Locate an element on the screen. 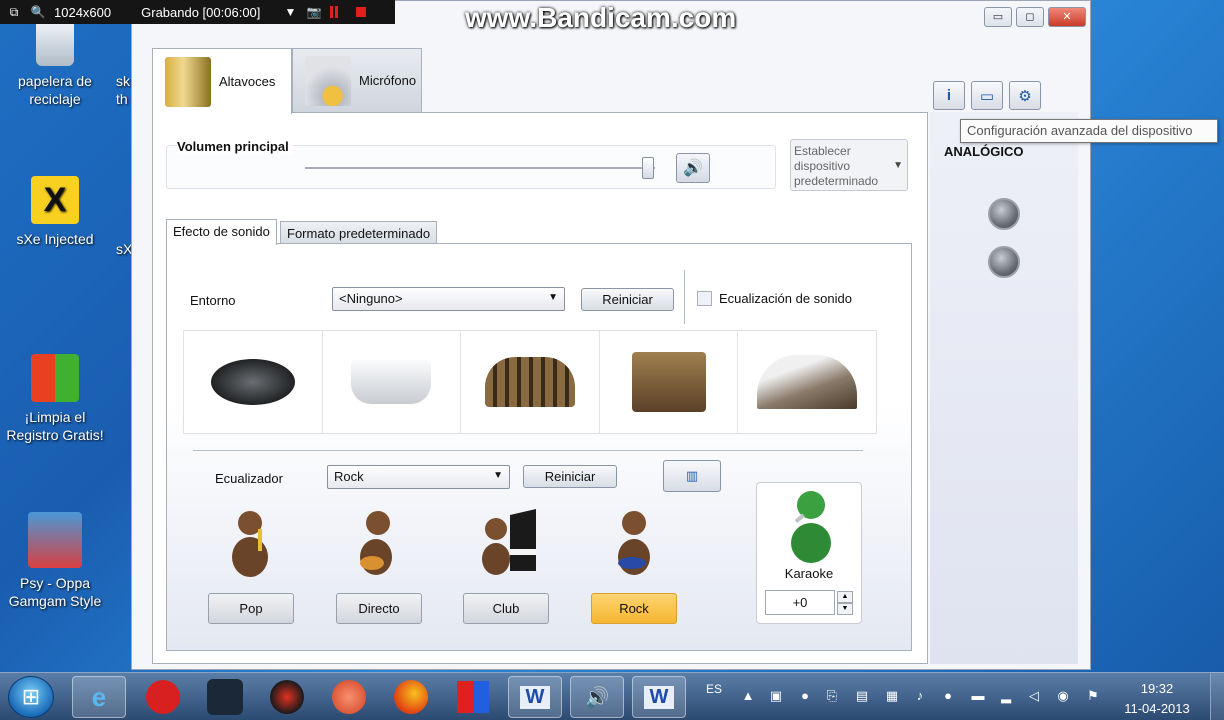 The image size is (1224, 720). close-button: ✕ is located at coordinates (1067, 17).